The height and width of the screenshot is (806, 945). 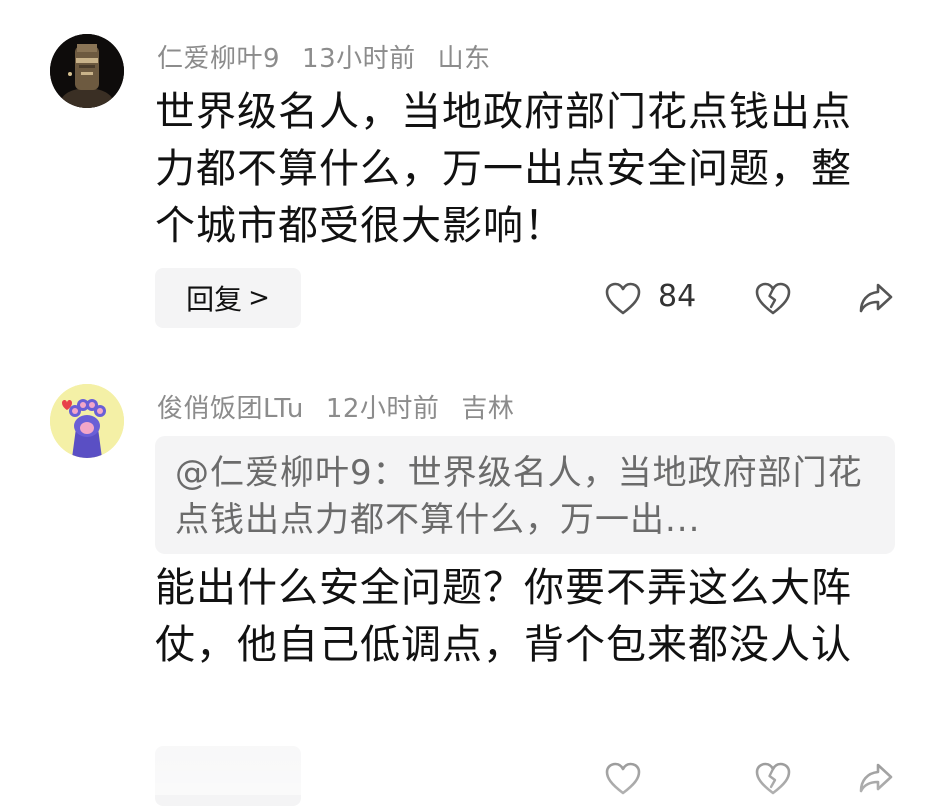 I want to click on chevron-right-icon: >, so click(x=259, y=298).